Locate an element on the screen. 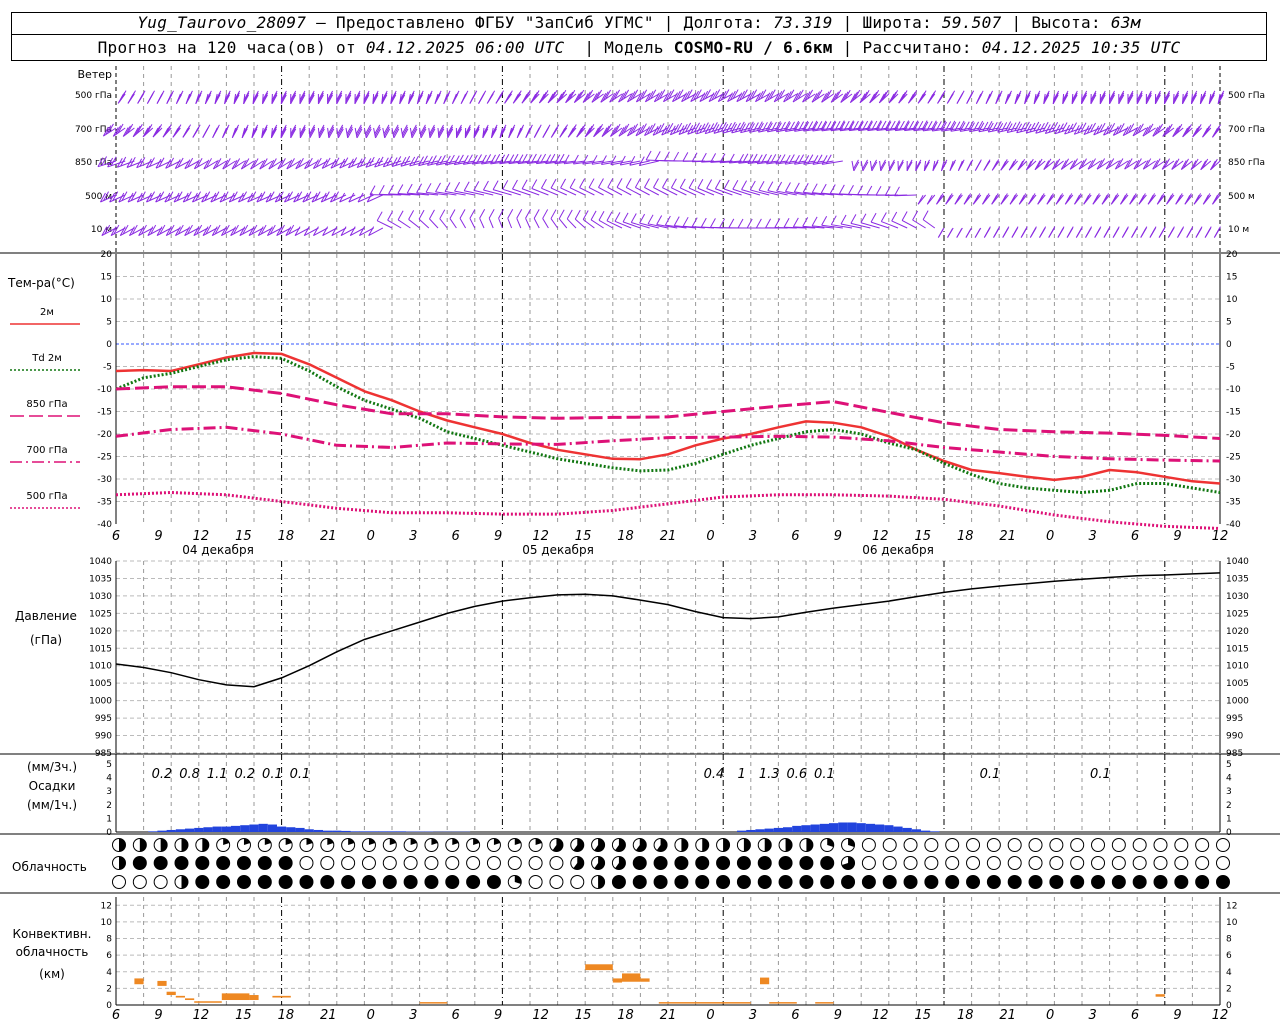  precip-title: Осадки is located at coordinates (52, 786).